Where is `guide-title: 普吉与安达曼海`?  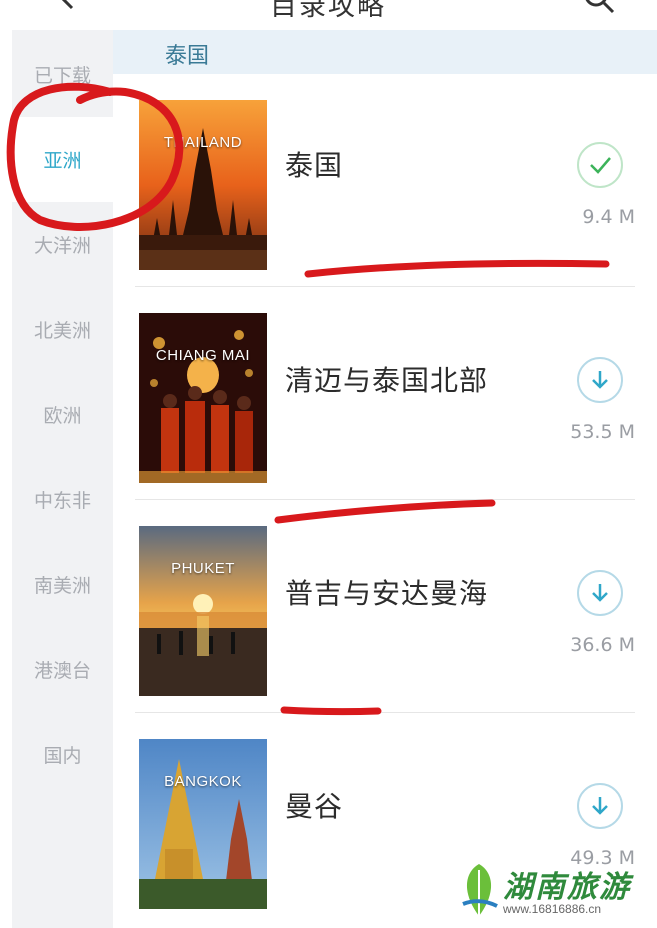
guide-title: 普吉与安达曼海 is located at coordinates (387, 593).